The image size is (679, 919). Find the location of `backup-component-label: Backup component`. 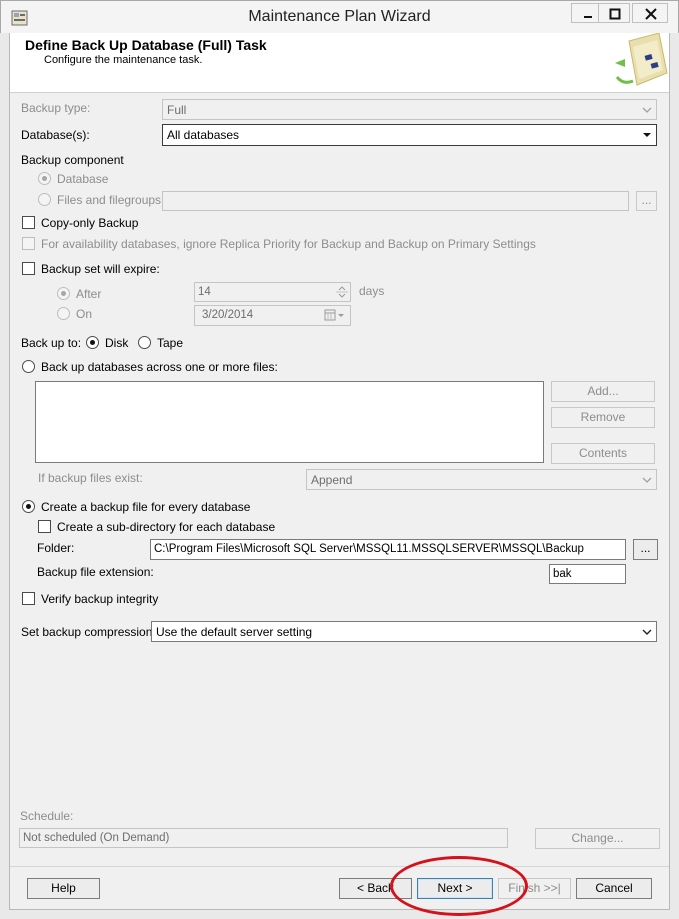

backup-component-label: Backup component is located at coordinates (72, 160).